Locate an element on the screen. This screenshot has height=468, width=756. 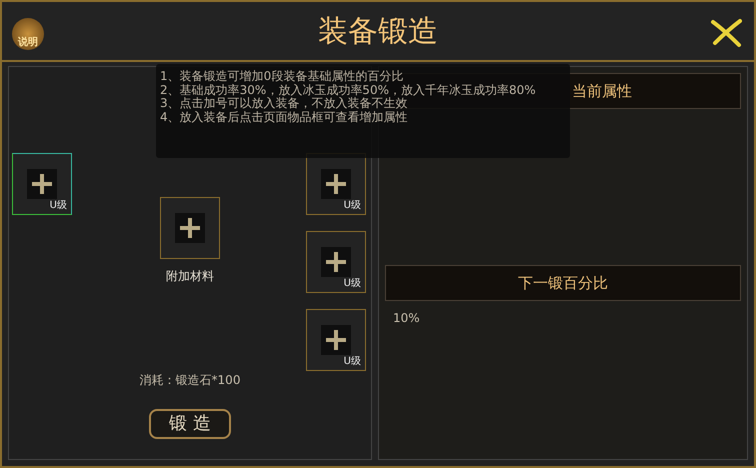
tooltip-line: 3、点击加号可以放入装备，不放入装备不生效 is located at coordinates (284, 103).